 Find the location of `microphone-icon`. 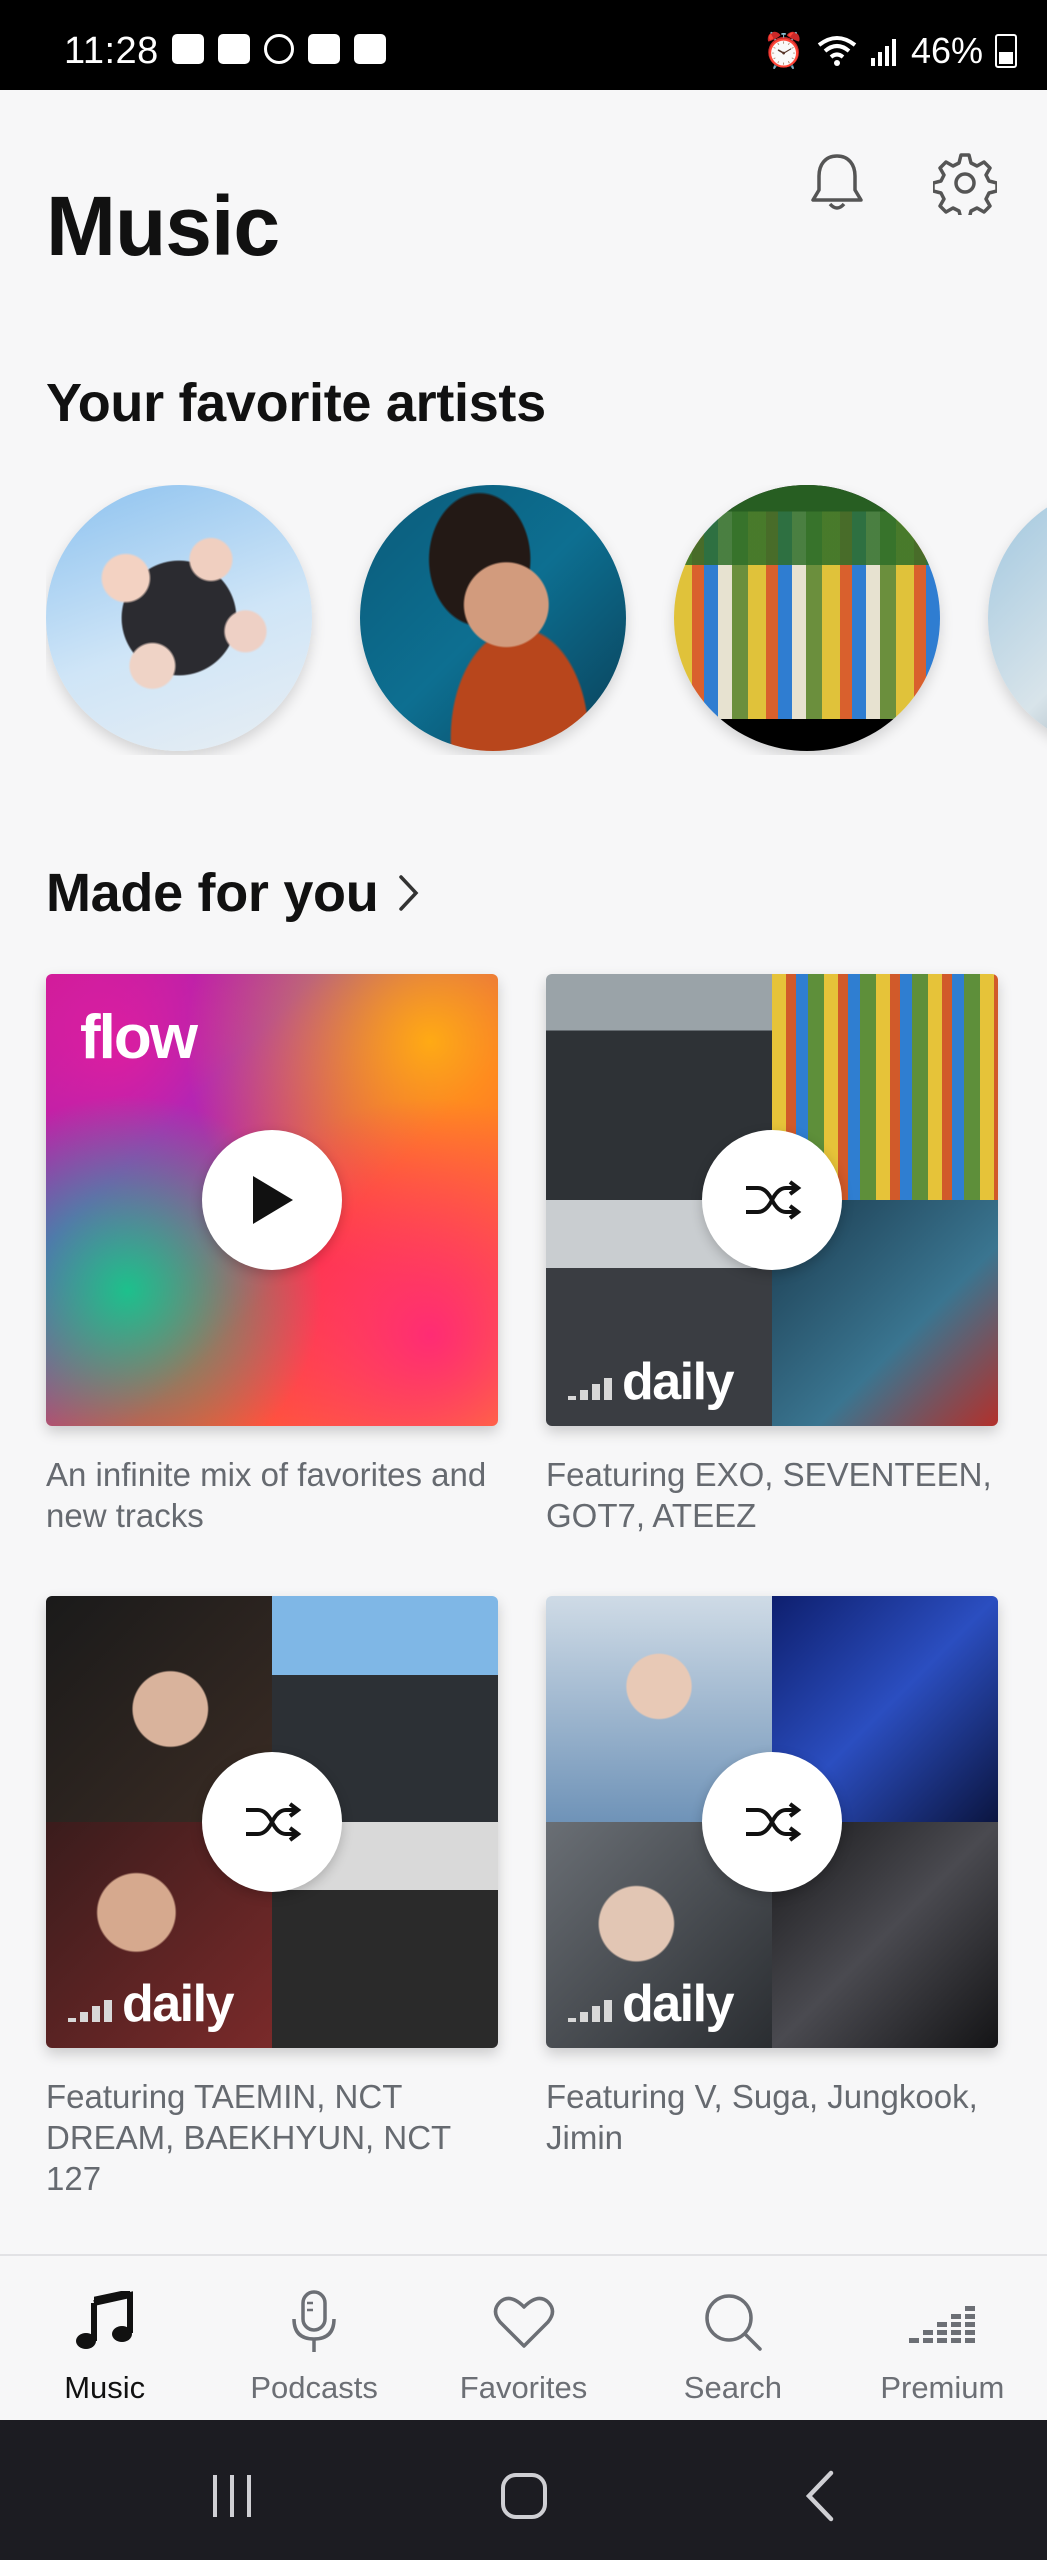

microphone-icon is located at coordinates (314, 2321).